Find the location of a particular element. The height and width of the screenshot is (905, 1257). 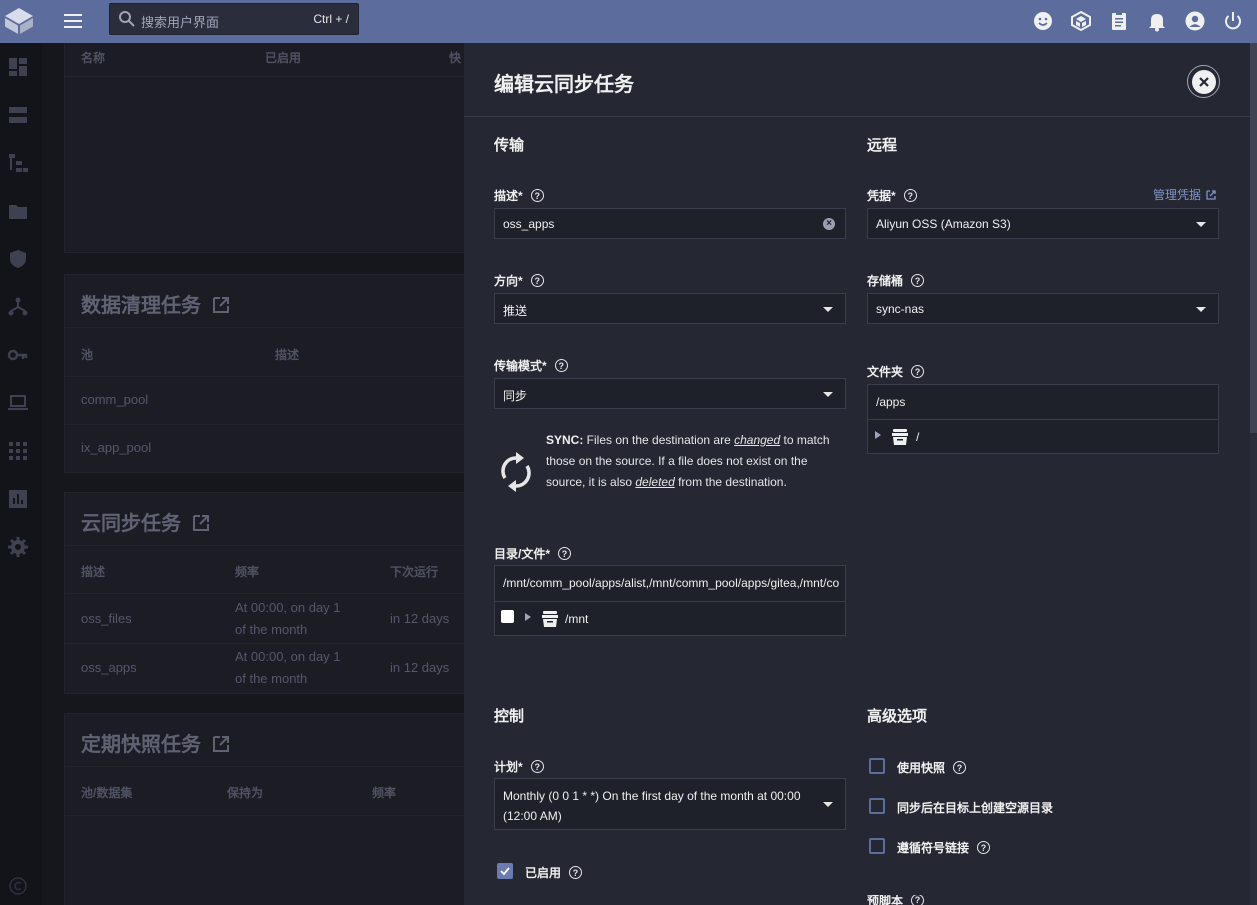

table-row: ix_app_pool is located at coordinates (116, 447).